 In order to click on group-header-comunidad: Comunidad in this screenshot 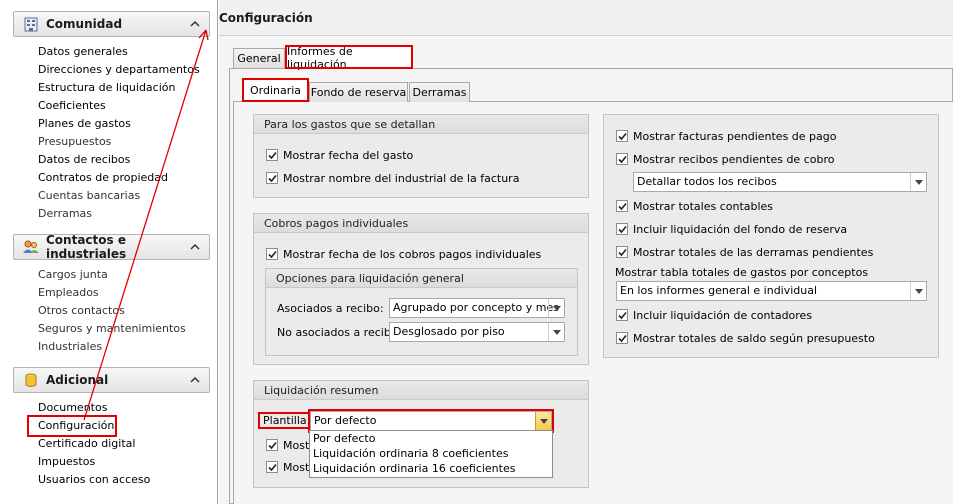, I will do `click(111, 24)`.